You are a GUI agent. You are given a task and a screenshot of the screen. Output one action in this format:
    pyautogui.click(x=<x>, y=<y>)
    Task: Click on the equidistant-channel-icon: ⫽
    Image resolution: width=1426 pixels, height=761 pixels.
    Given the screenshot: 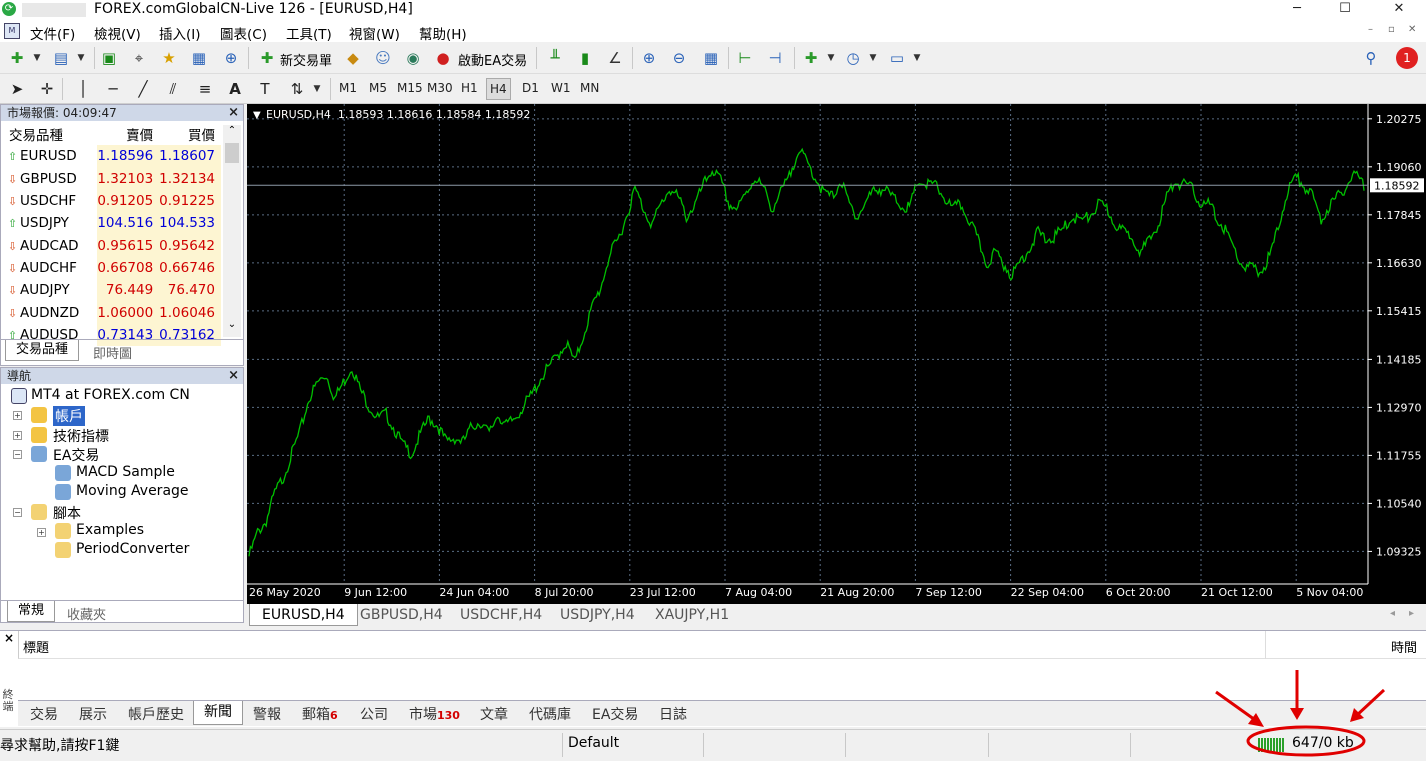 What is the action you would take?
    pyautogui.click(x=173, y=89)
    